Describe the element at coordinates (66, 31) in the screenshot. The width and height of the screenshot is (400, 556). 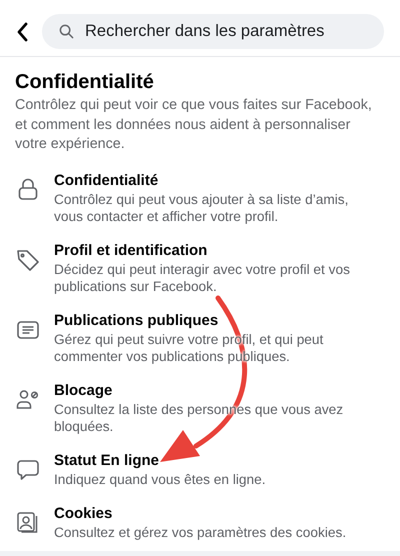
I see `search-icon` at that location.